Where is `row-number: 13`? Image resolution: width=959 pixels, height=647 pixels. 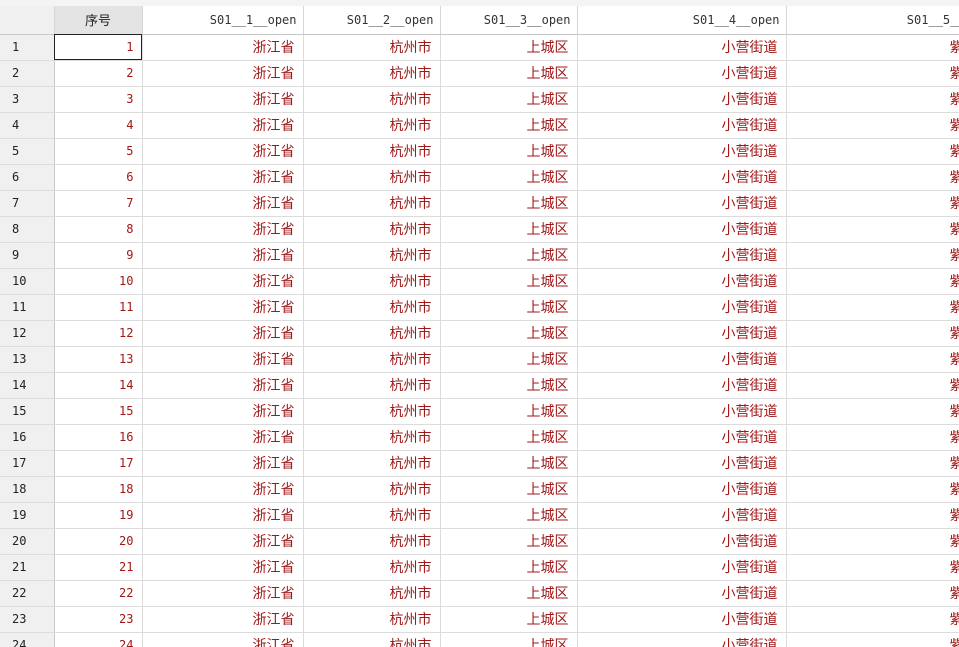
row-number: 13 is located at coordinates (27, 359).